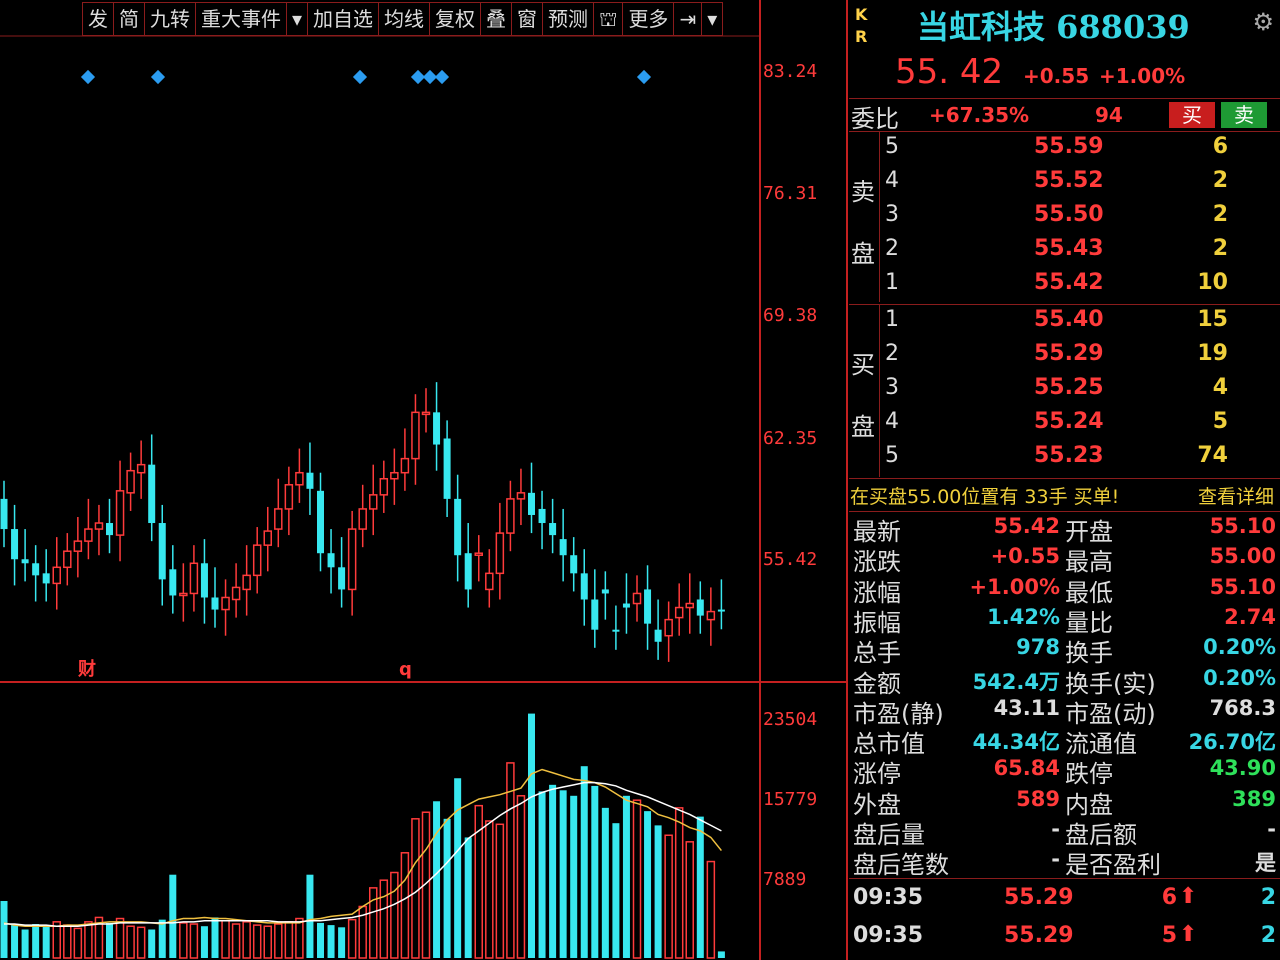  Describe the element at coordinates (1244, 115) in the screenshot. I see `sell-button: 卖` at that location.